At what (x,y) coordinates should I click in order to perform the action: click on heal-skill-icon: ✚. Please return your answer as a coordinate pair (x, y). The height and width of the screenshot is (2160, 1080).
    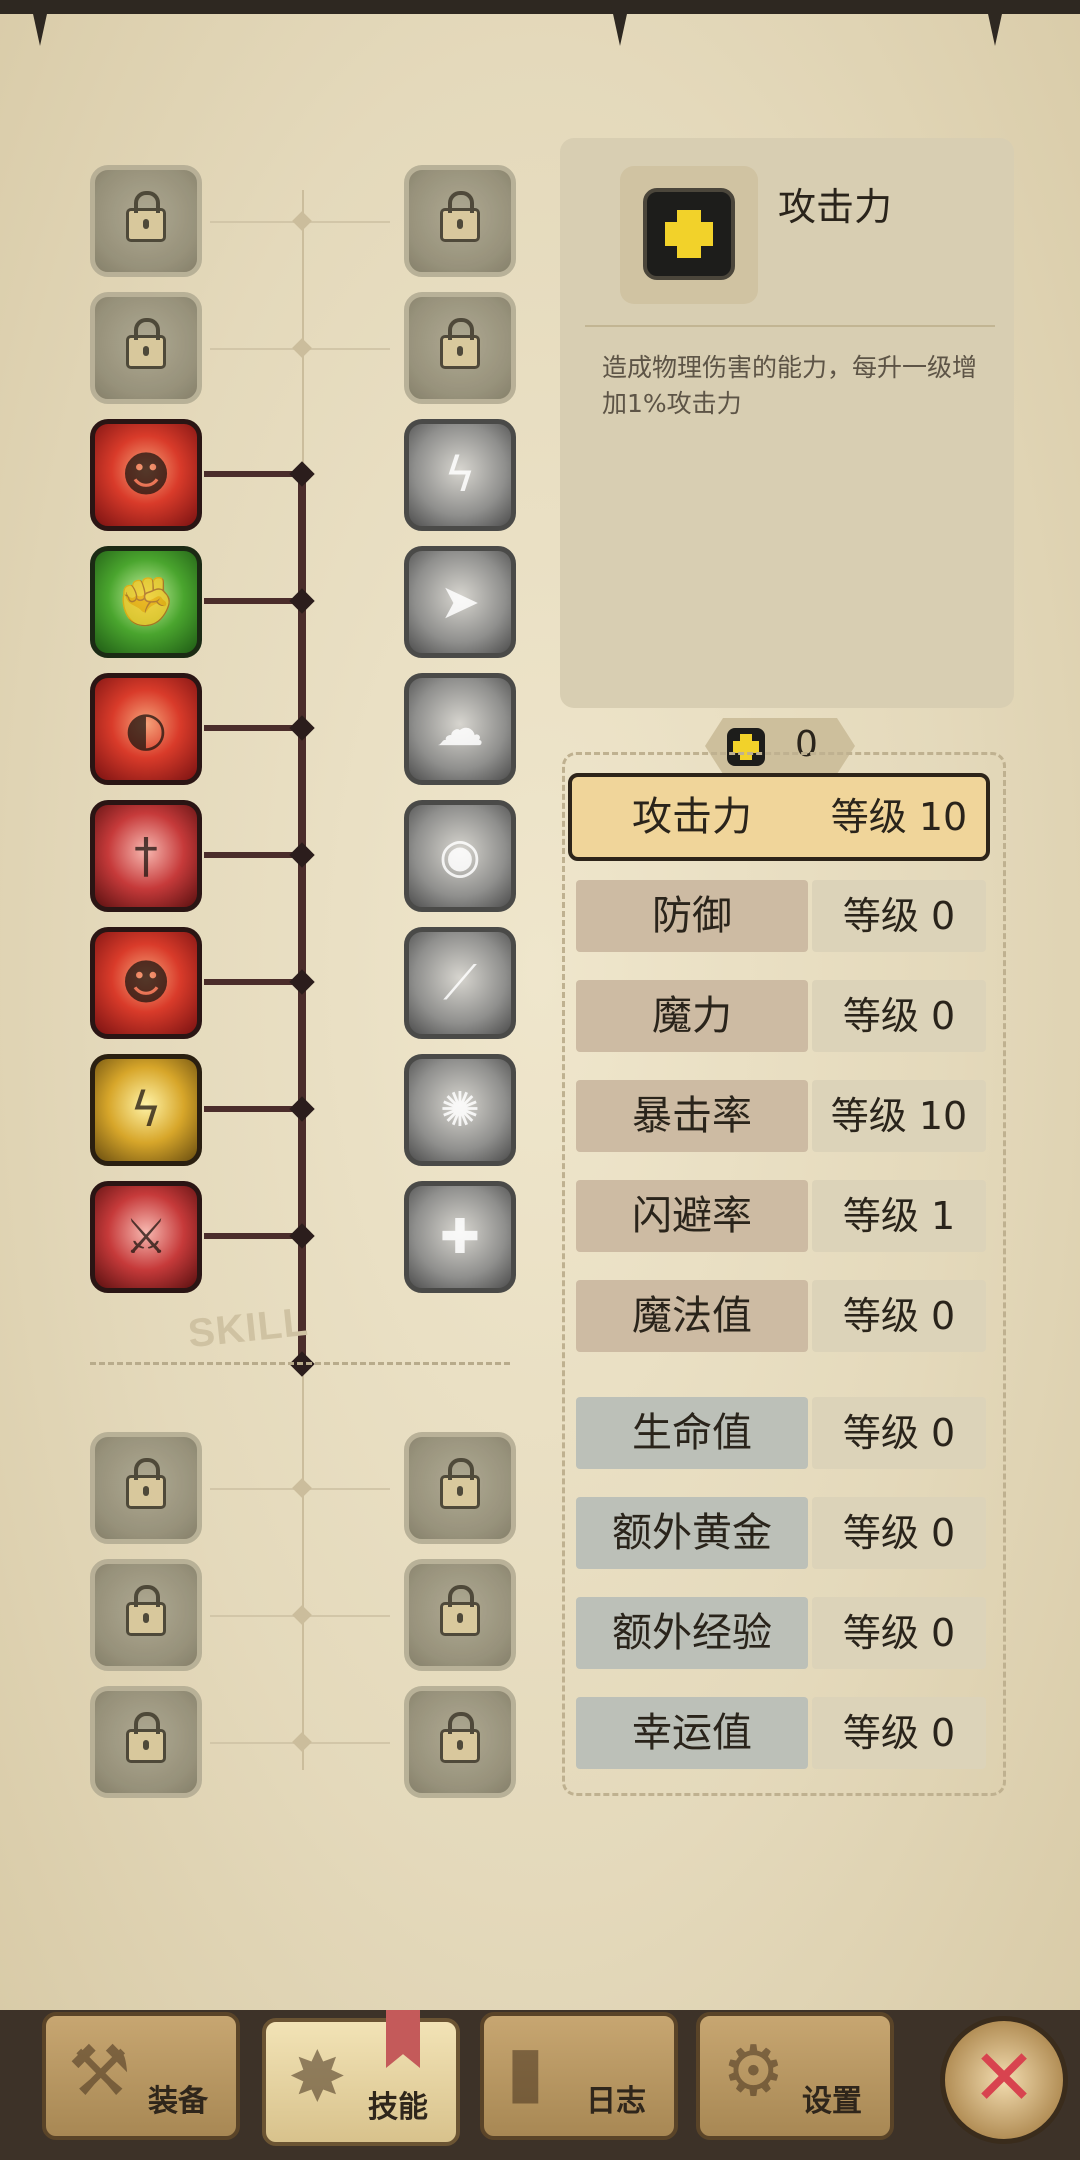
    Looking at the image, I should click on (460, 1237).